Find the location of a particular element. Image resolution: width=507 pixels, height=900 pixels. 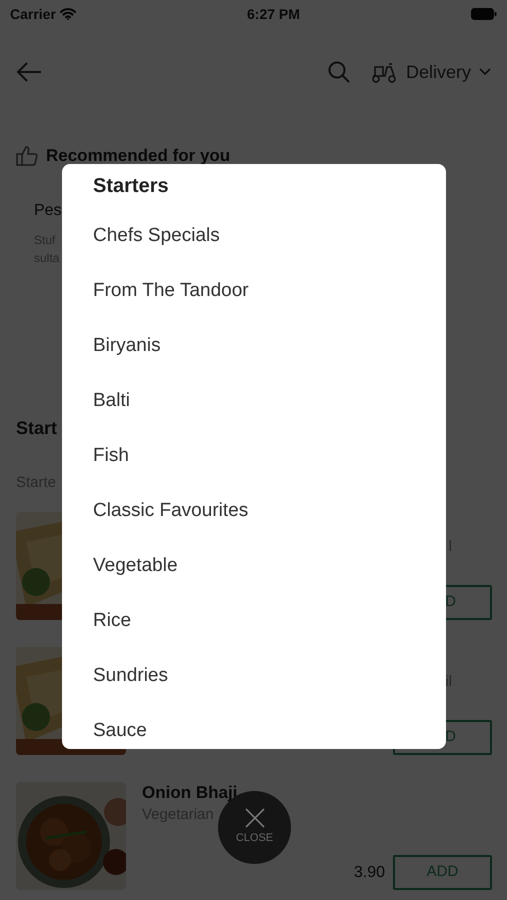

category-item: Vegetable is located at coordinates (269, 566).